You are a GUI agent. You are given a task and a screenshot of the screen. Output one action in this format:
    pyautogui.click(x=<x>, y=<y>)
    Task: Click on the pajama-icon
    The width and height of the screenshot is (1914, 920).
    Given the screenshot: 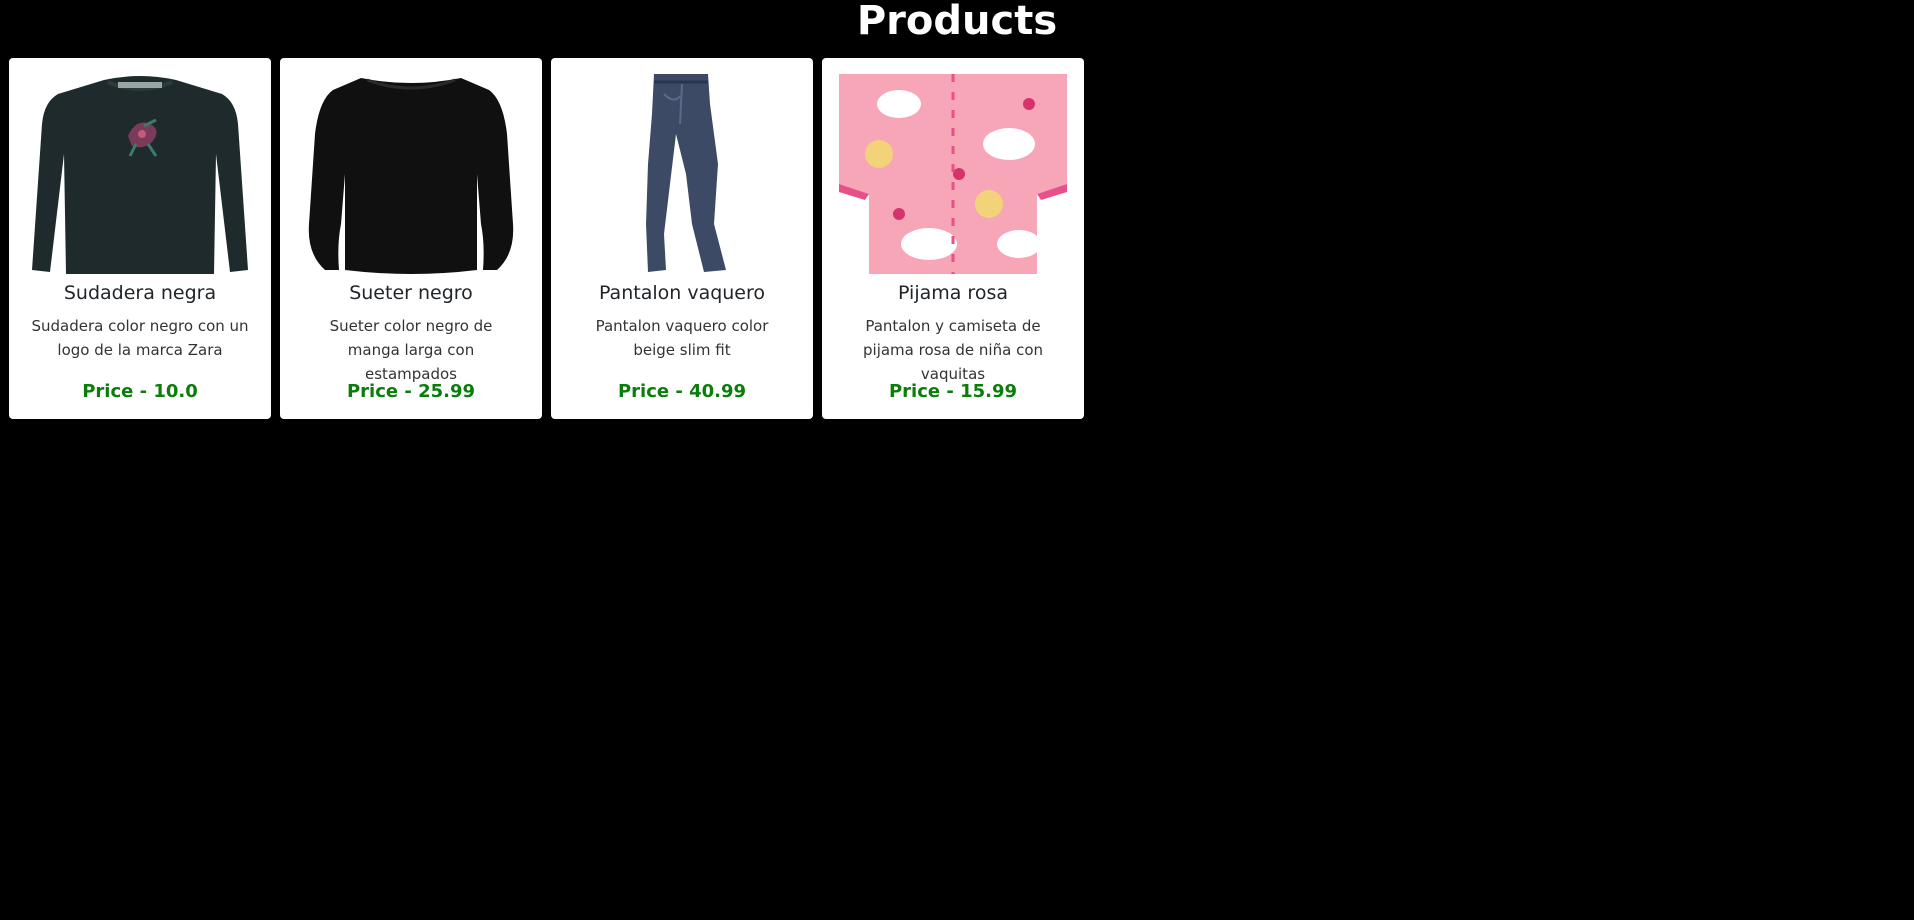 What is the action you would take?
    pyautogui.click(x=953, y=174)
    